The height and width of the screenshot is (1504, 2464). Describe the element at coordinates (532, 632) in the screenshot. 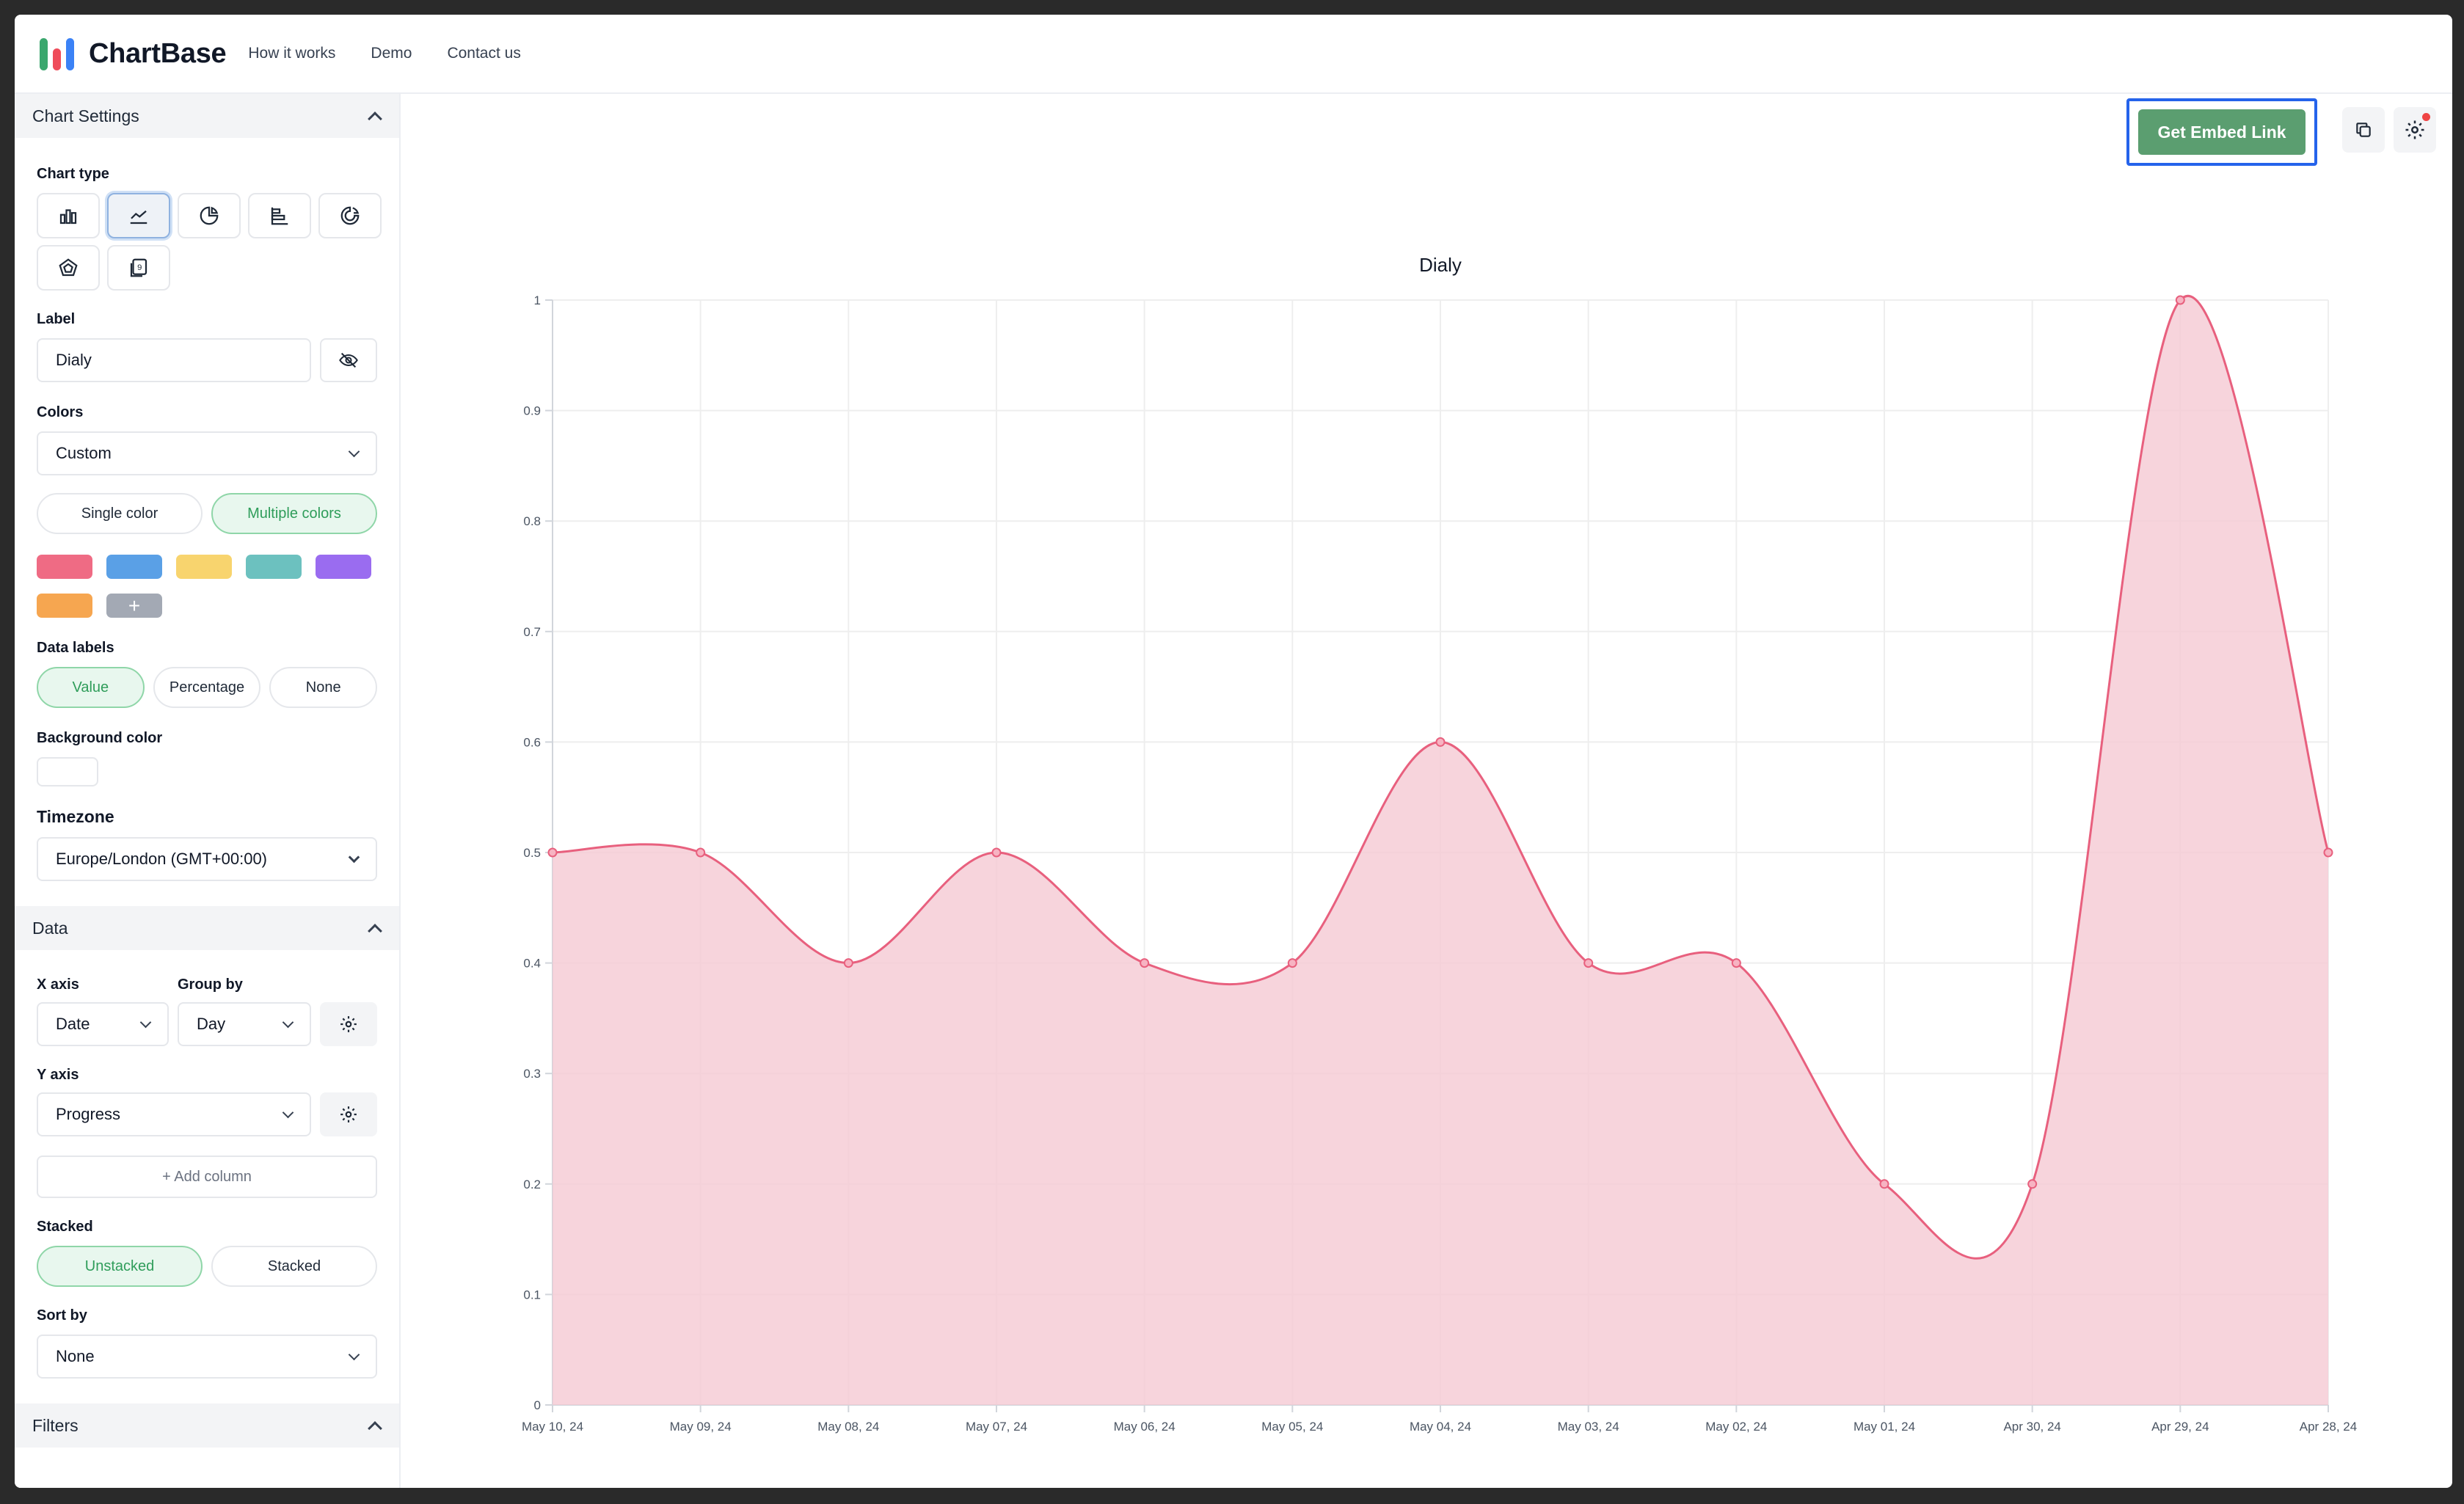

I see `y-tick-label: 0.7` at that location.